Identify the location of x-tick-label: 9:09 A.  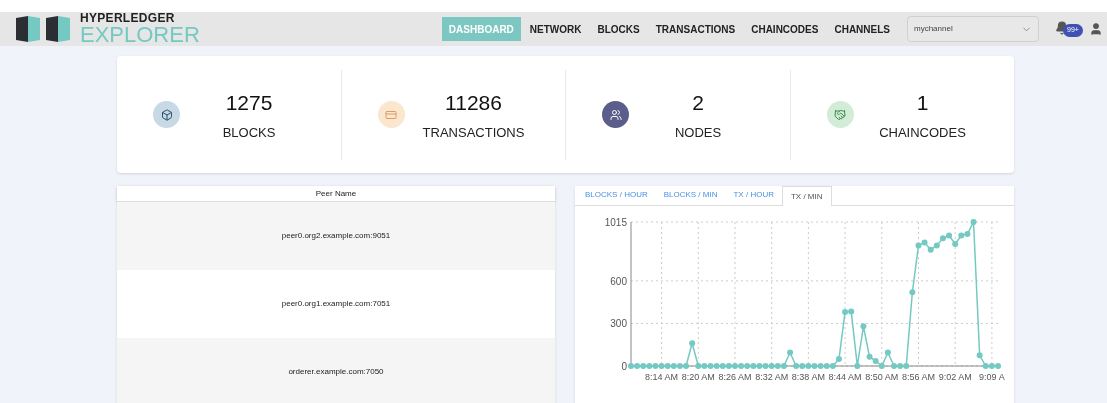
(992, 377).